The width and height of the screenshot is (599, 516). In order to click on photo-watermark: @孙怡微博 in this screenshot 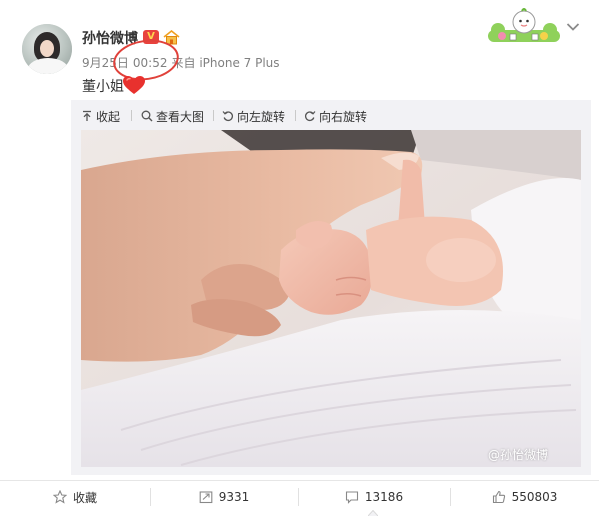, I will do `click(518, 455)`.